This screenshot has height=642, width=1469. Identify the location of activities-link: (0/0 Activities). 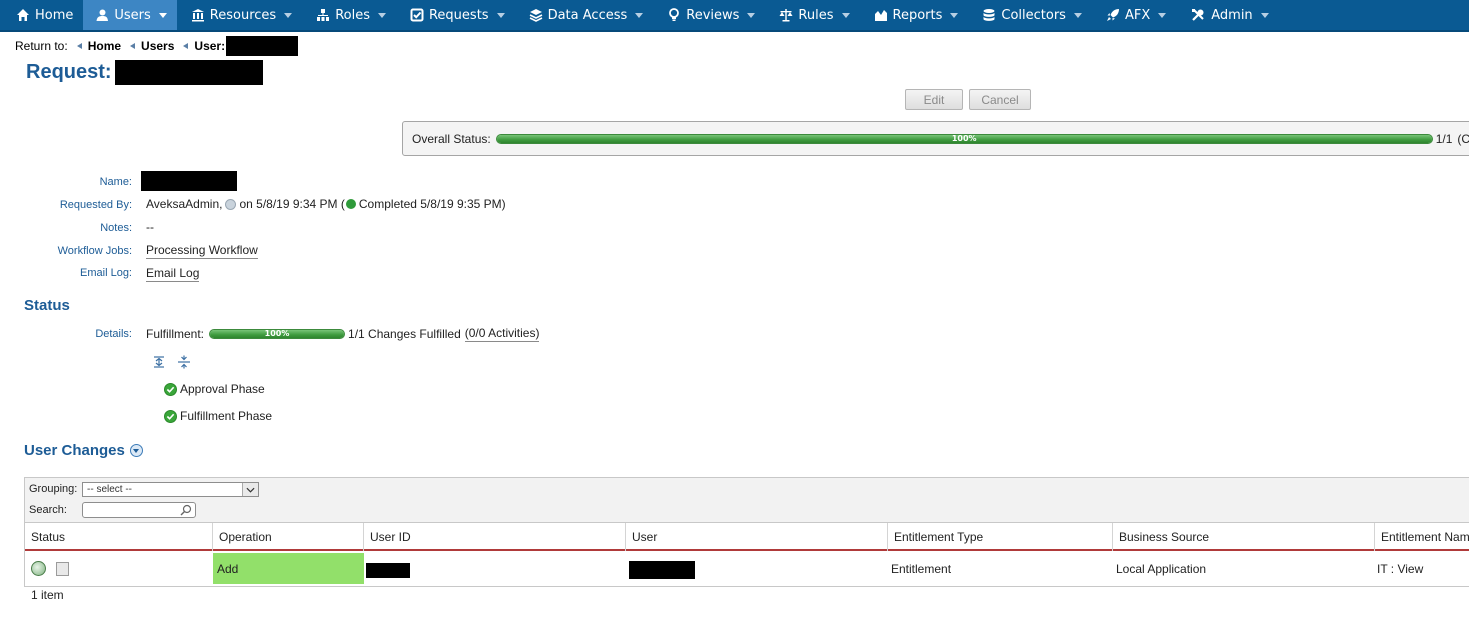
(502, 334).